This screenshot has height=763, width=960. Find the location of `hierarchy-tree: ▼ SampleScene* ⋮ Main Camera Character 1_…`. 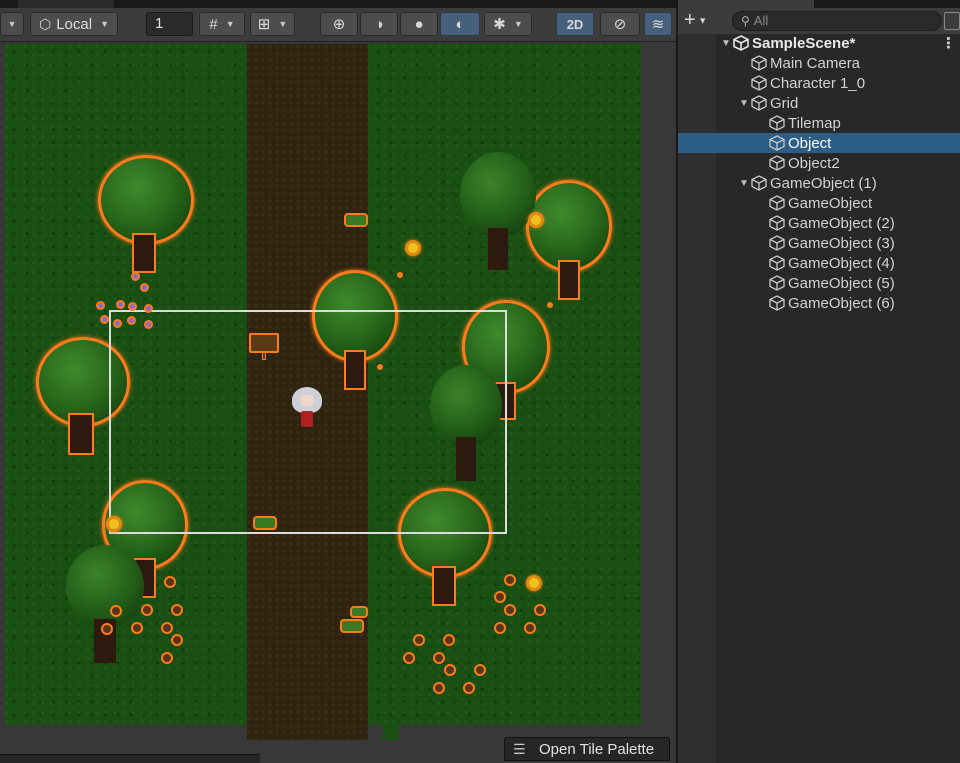

hierarchy-tree: ▼ SampleScene* ⋮ Main Camera Character 1_… is located at coordinates (819, 173).